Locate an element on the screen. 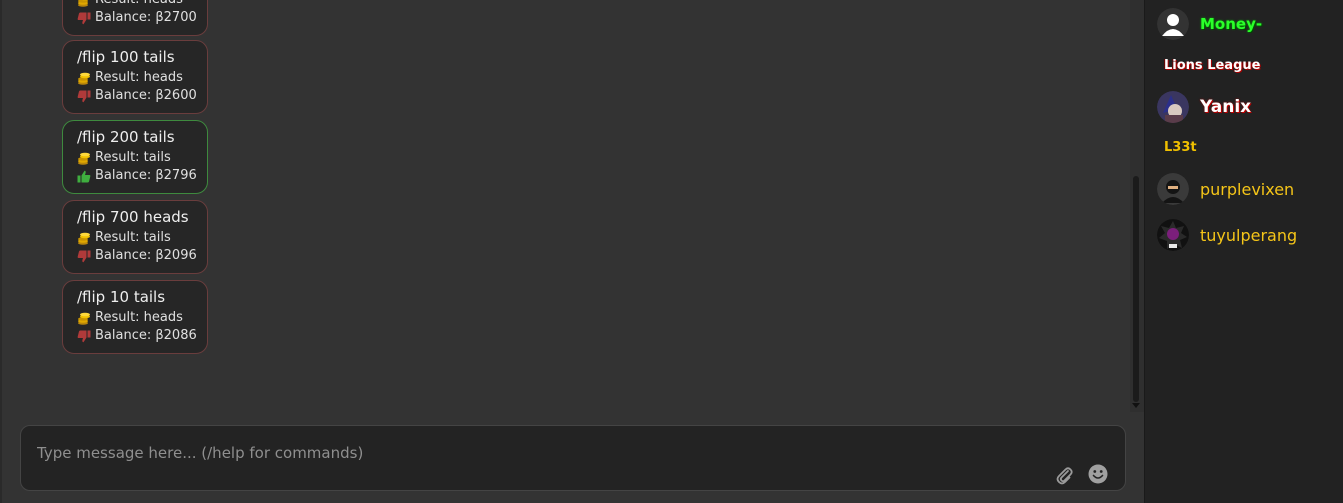  message-composer is located at coordinates (573, 458).